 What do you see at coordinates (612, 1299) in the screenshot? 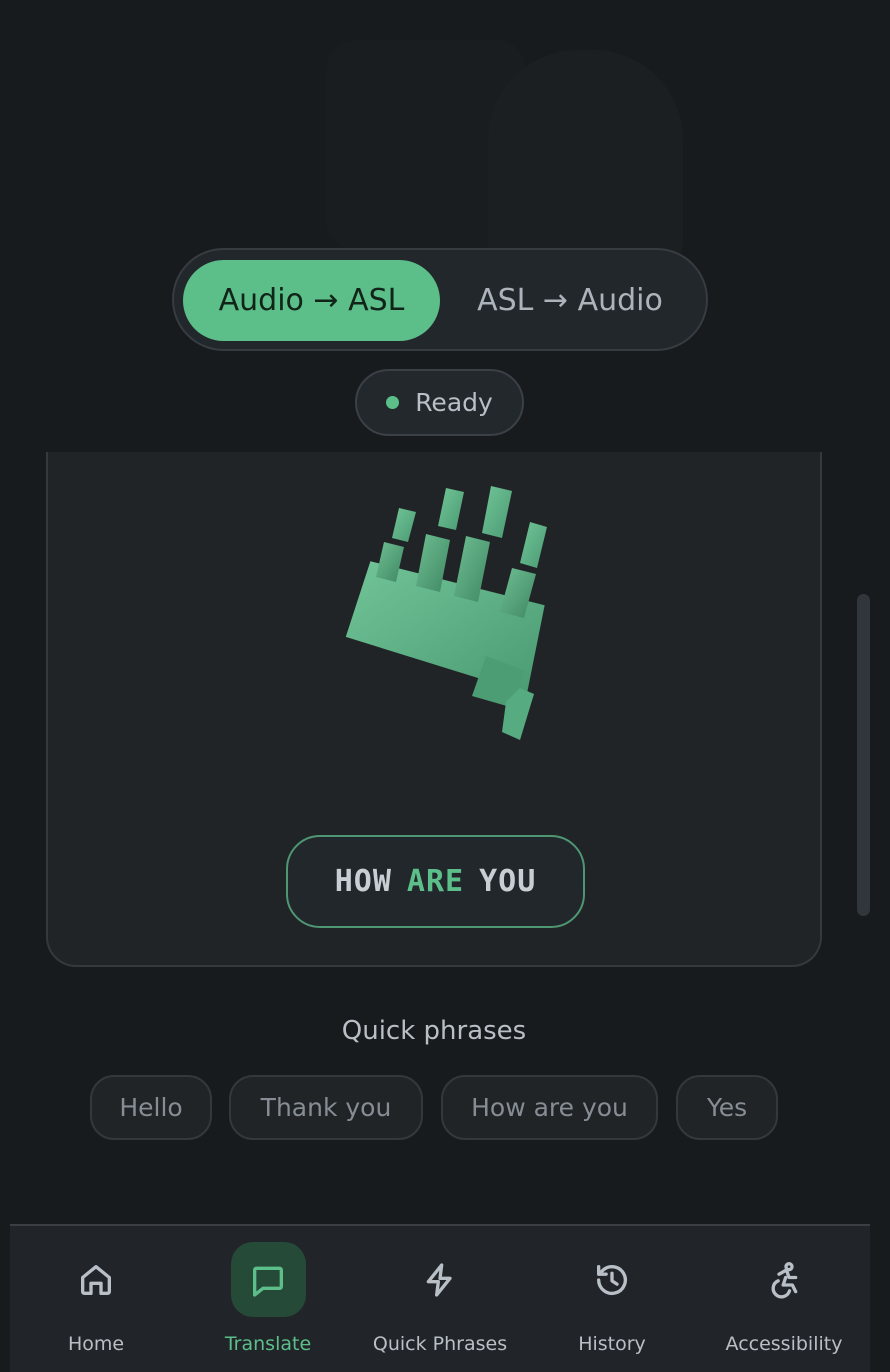
I see `nav-item-history: History` at bounding box center [612, 1299].